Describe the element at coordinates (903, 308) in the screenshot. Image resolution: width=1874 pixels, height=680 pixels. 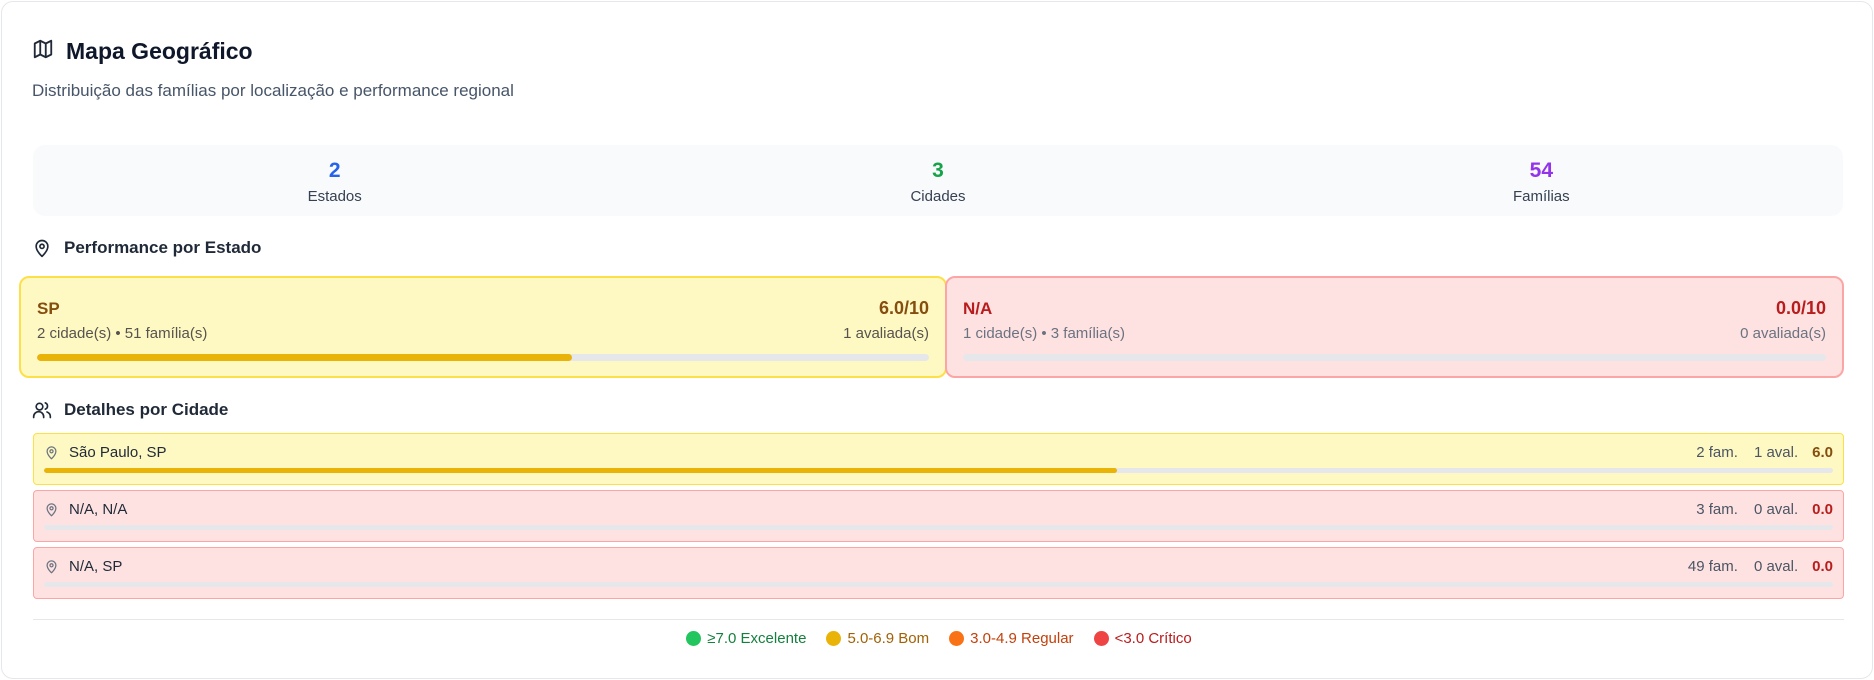
I see `state-score: 6.0/10` at that location.